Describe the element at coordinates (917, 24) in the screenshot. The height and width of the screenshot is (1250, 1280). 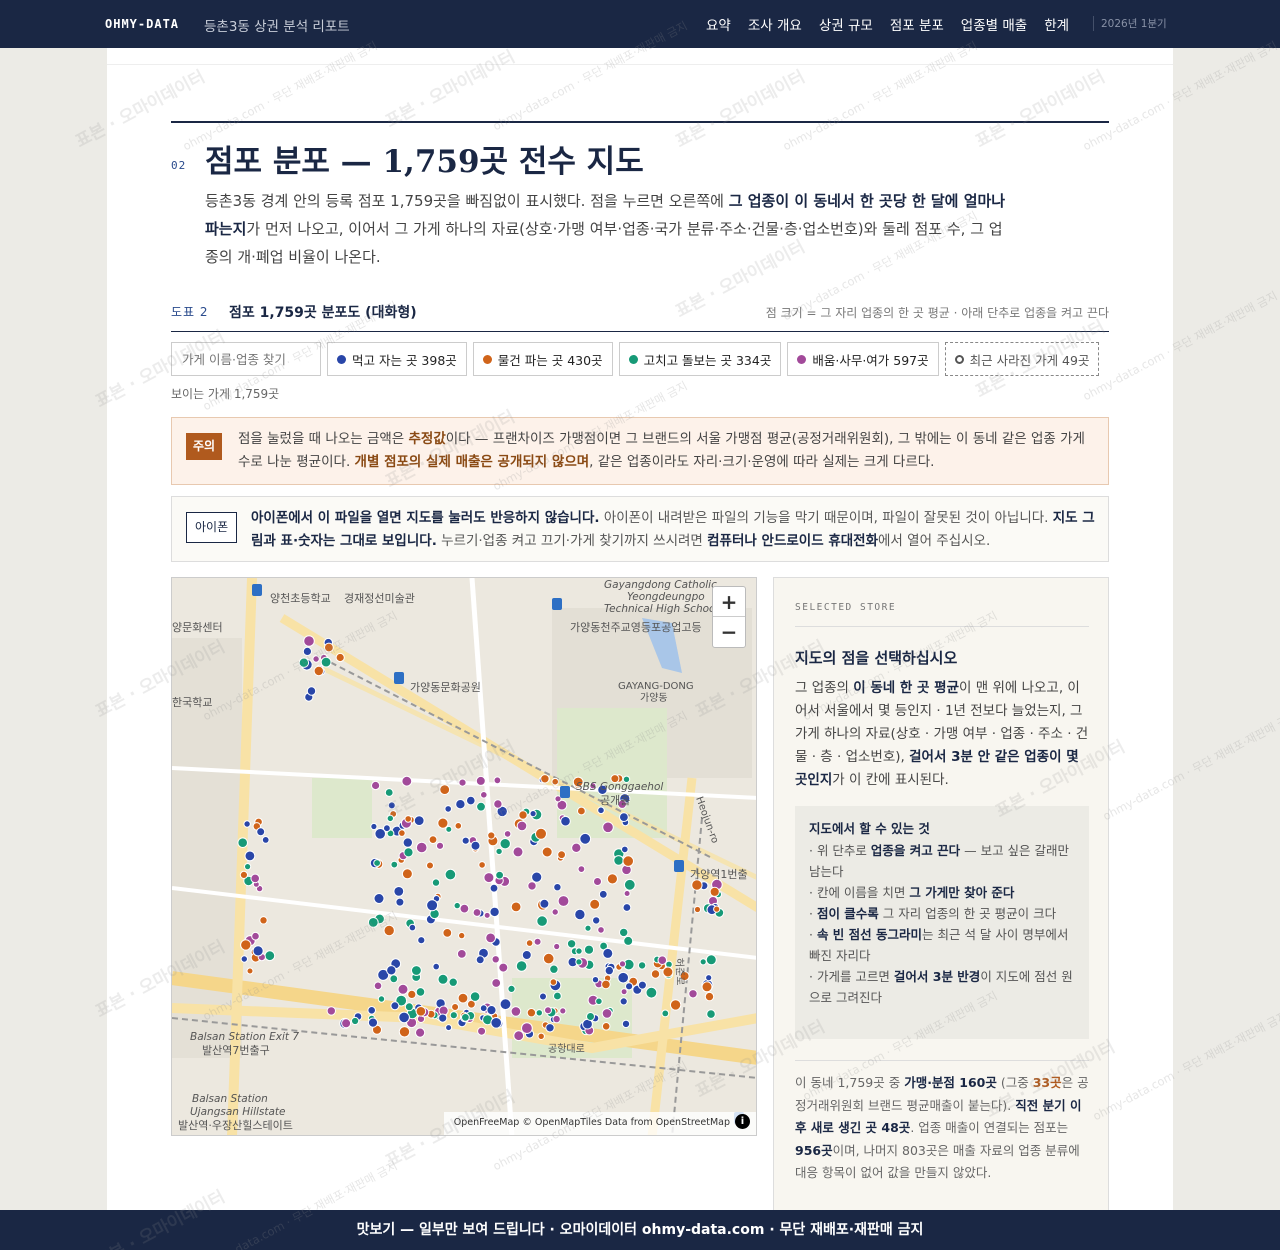
I see `nav-link-store-distribution: 점포 분포` at that location.